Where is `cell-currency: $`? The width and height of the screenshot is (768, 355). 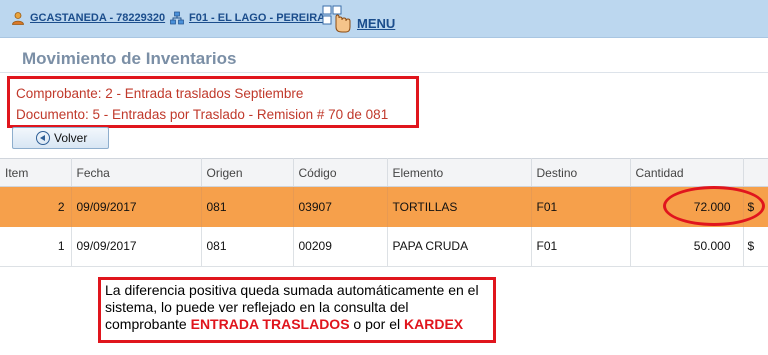
cell-currency: $ is located at coordinates (755, 246).